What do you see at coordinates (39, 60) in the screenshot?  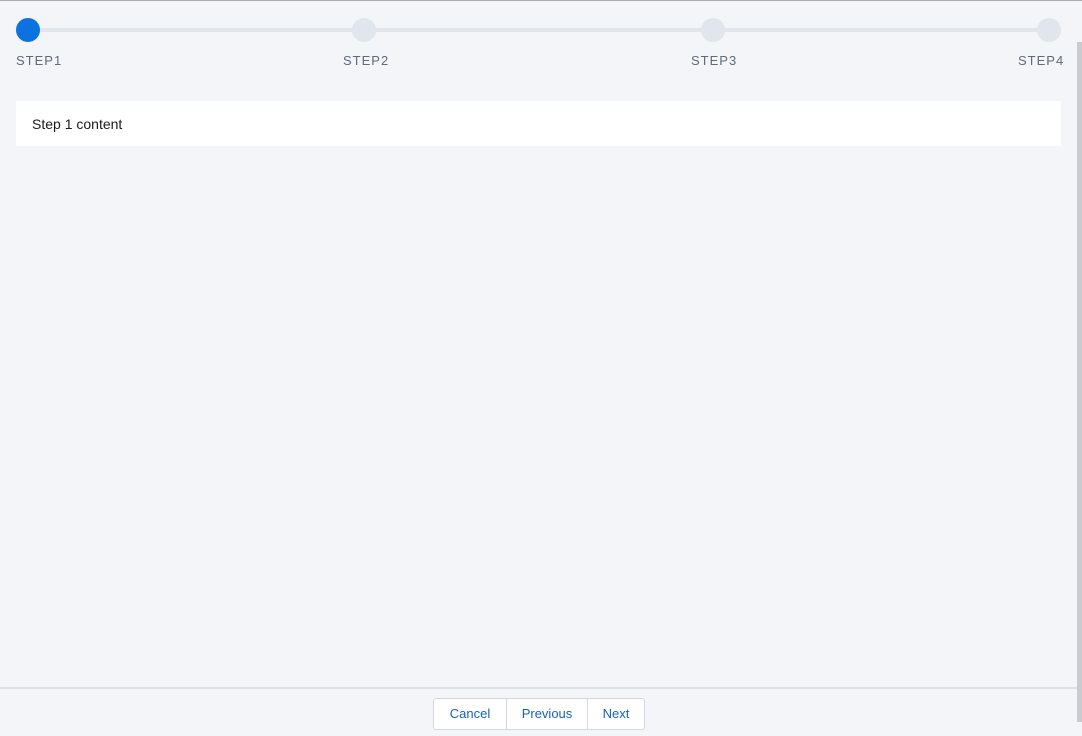 I see `step-1-label: STEP1` at bounding box center [39, 60].